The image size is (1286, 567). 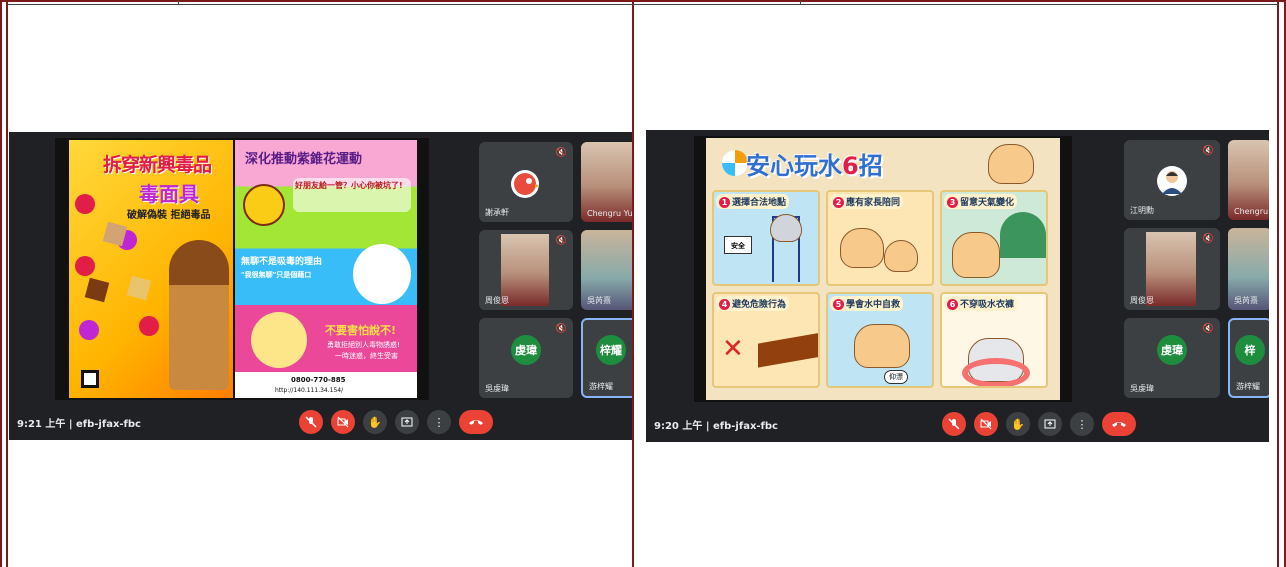 I want to click on floating-shiba-illustration, so click(x=882, y=346).